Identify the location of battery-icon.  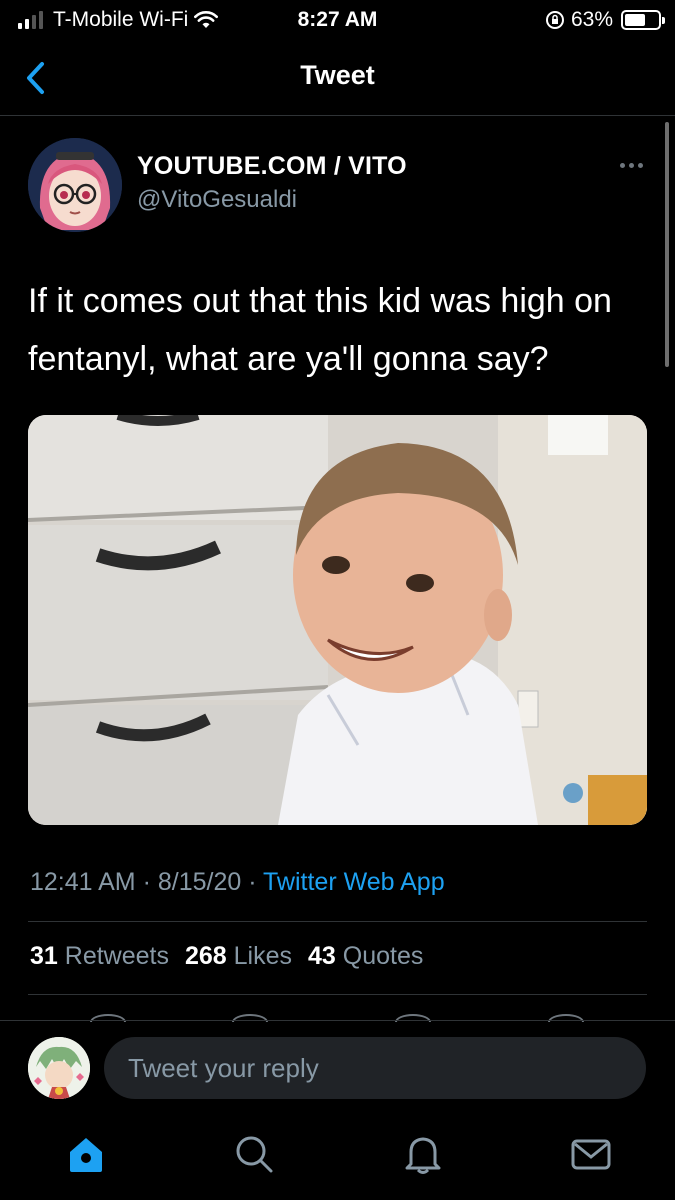
(643, 20).